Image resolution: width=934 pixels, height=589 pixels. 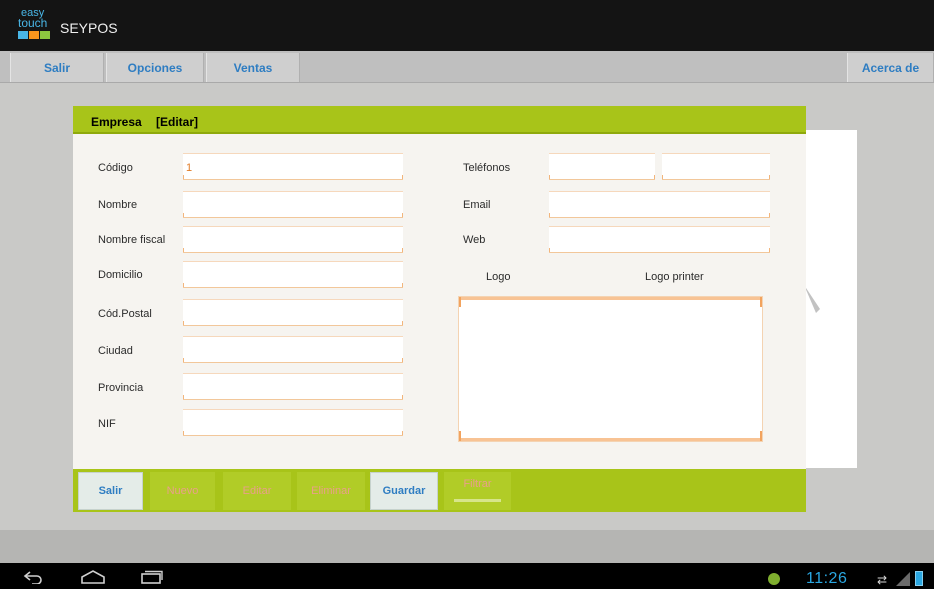 I want to click on label-web: Web, so click(x=474, y=240).